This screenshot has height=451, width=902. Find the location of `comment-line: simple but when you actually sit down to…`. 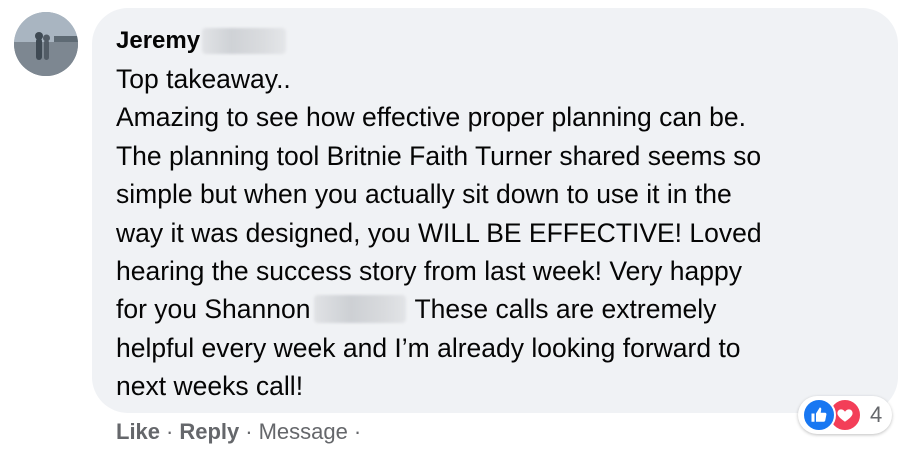

comment-line: simple but when you actually sit down to… is located at coordinates (424, 194).